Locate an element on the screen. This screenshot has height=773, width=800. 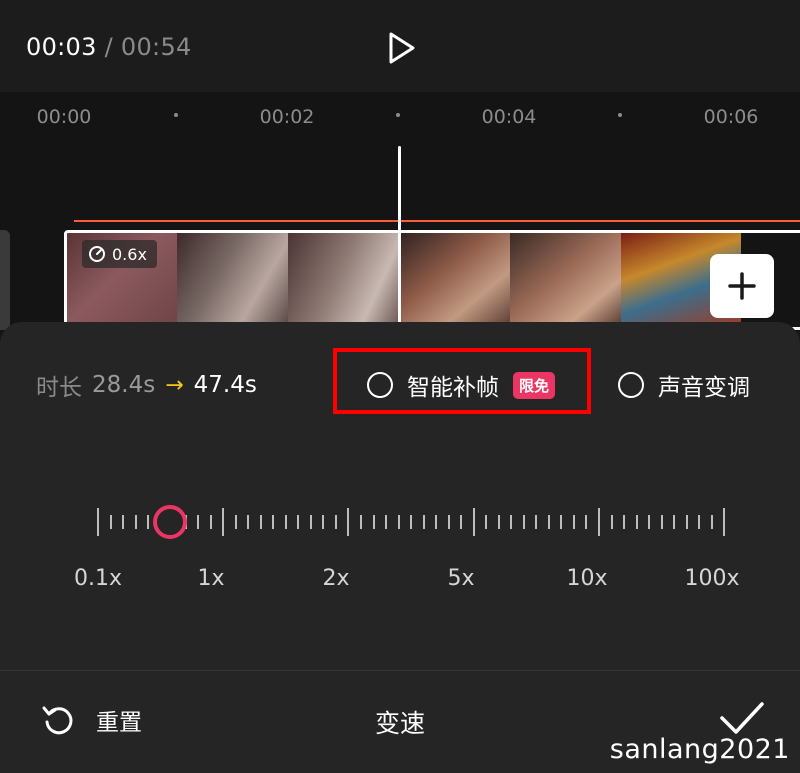
time-ruler: 00:00 00:02 00:04 00:06 is located at coordinates (400, 117).